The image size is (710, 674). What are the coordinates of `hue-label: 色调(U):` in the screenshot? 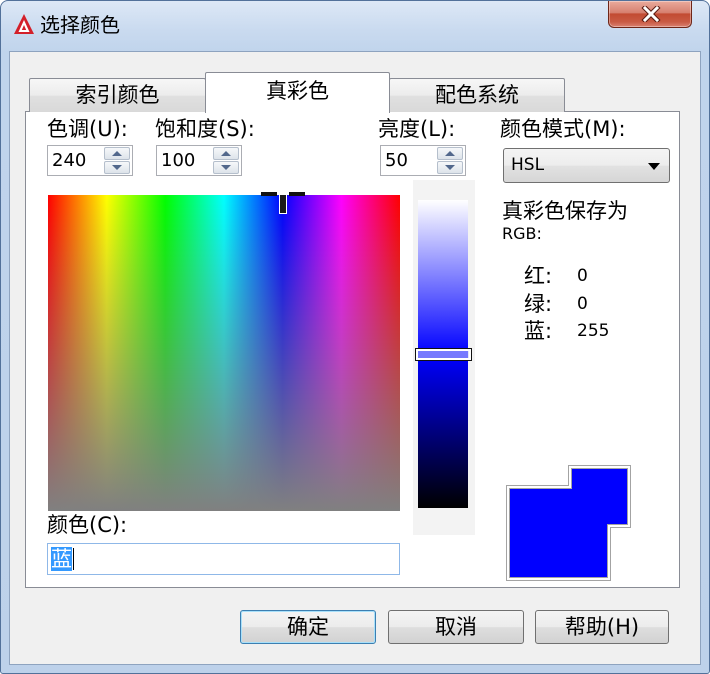 It's located at (87, 129).